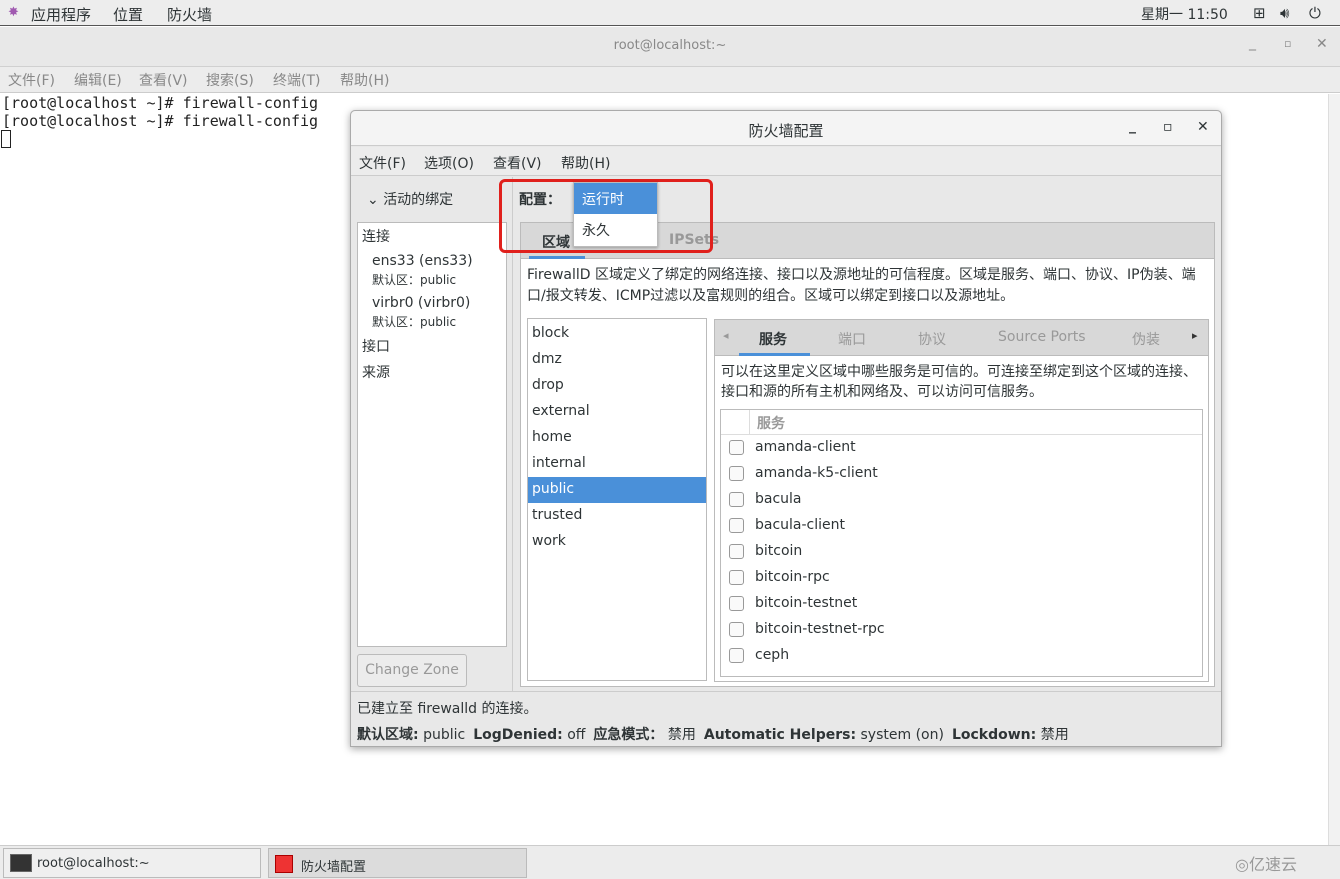  Describe the element at coordinates (617, 334) in the screenshot. I see `zone-item-block: block` at that location.